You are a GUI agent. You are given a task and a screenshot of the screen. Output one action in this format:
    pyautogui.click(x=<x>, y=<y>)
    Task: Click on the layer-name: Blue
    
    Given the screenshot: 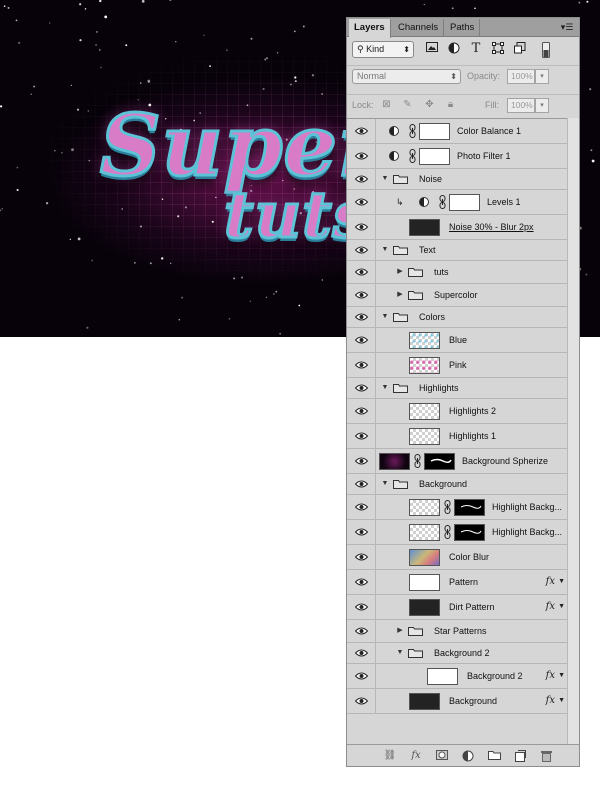 What is the action you would take?
    pyautogui.click(x=458, y=340)
    